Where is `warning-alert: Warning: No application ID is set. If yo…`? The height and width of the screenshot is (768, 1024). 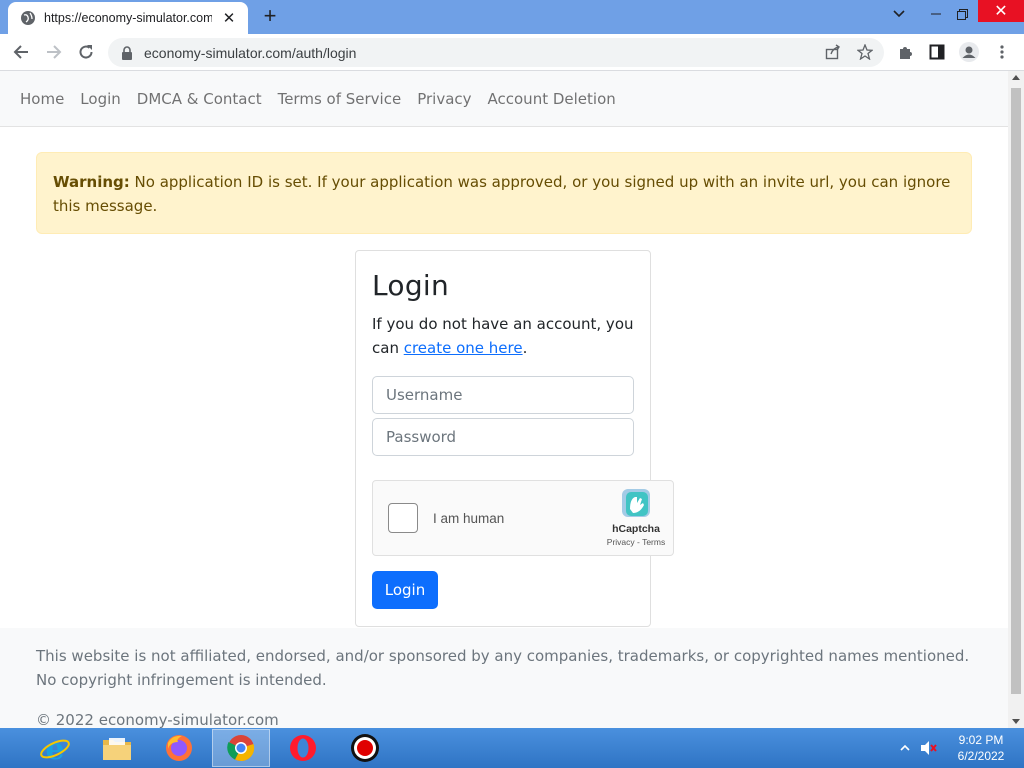 warning-alert: Warning: No application ID is set. If yo… is located at coordinates (504, 193).